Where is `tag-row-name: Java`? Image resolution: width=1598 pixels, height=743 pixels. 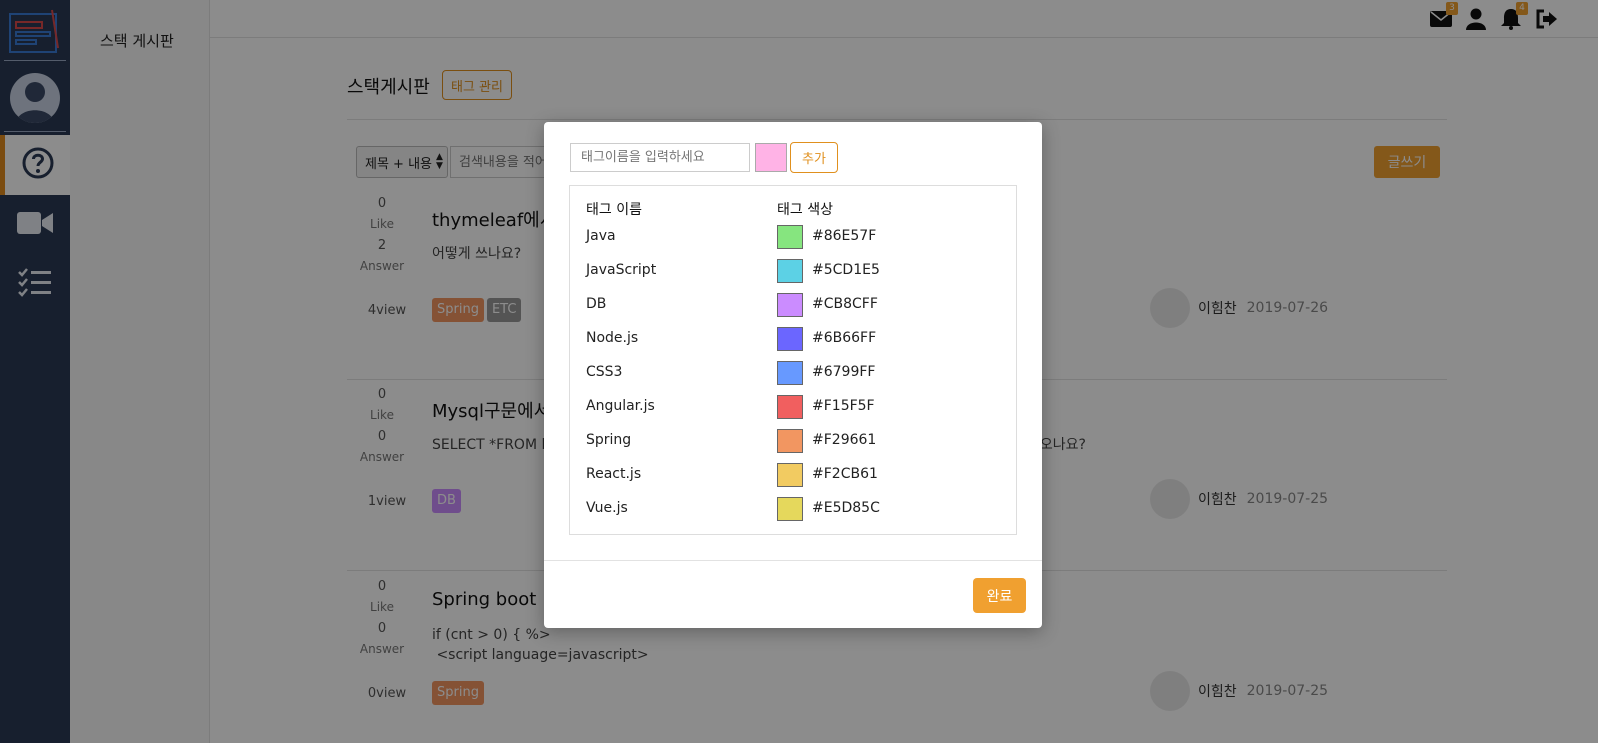 tag-row-name: Java is located at coordinates (601, 236).